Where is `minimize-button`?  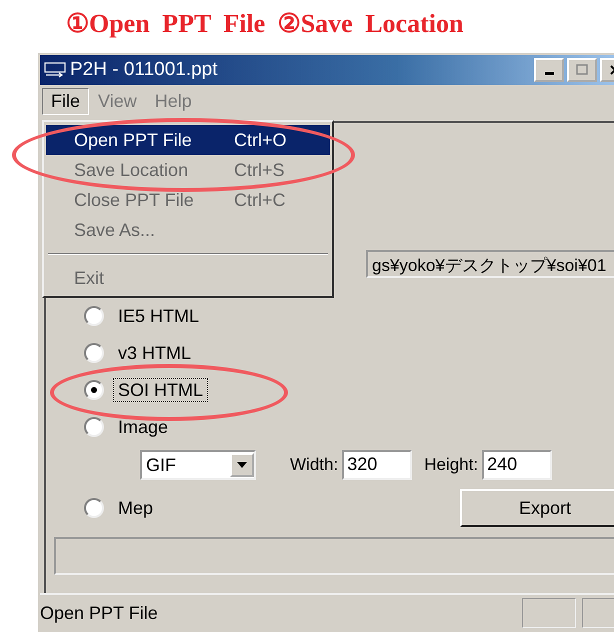
minimize-button is located at coordinates (549, 70).